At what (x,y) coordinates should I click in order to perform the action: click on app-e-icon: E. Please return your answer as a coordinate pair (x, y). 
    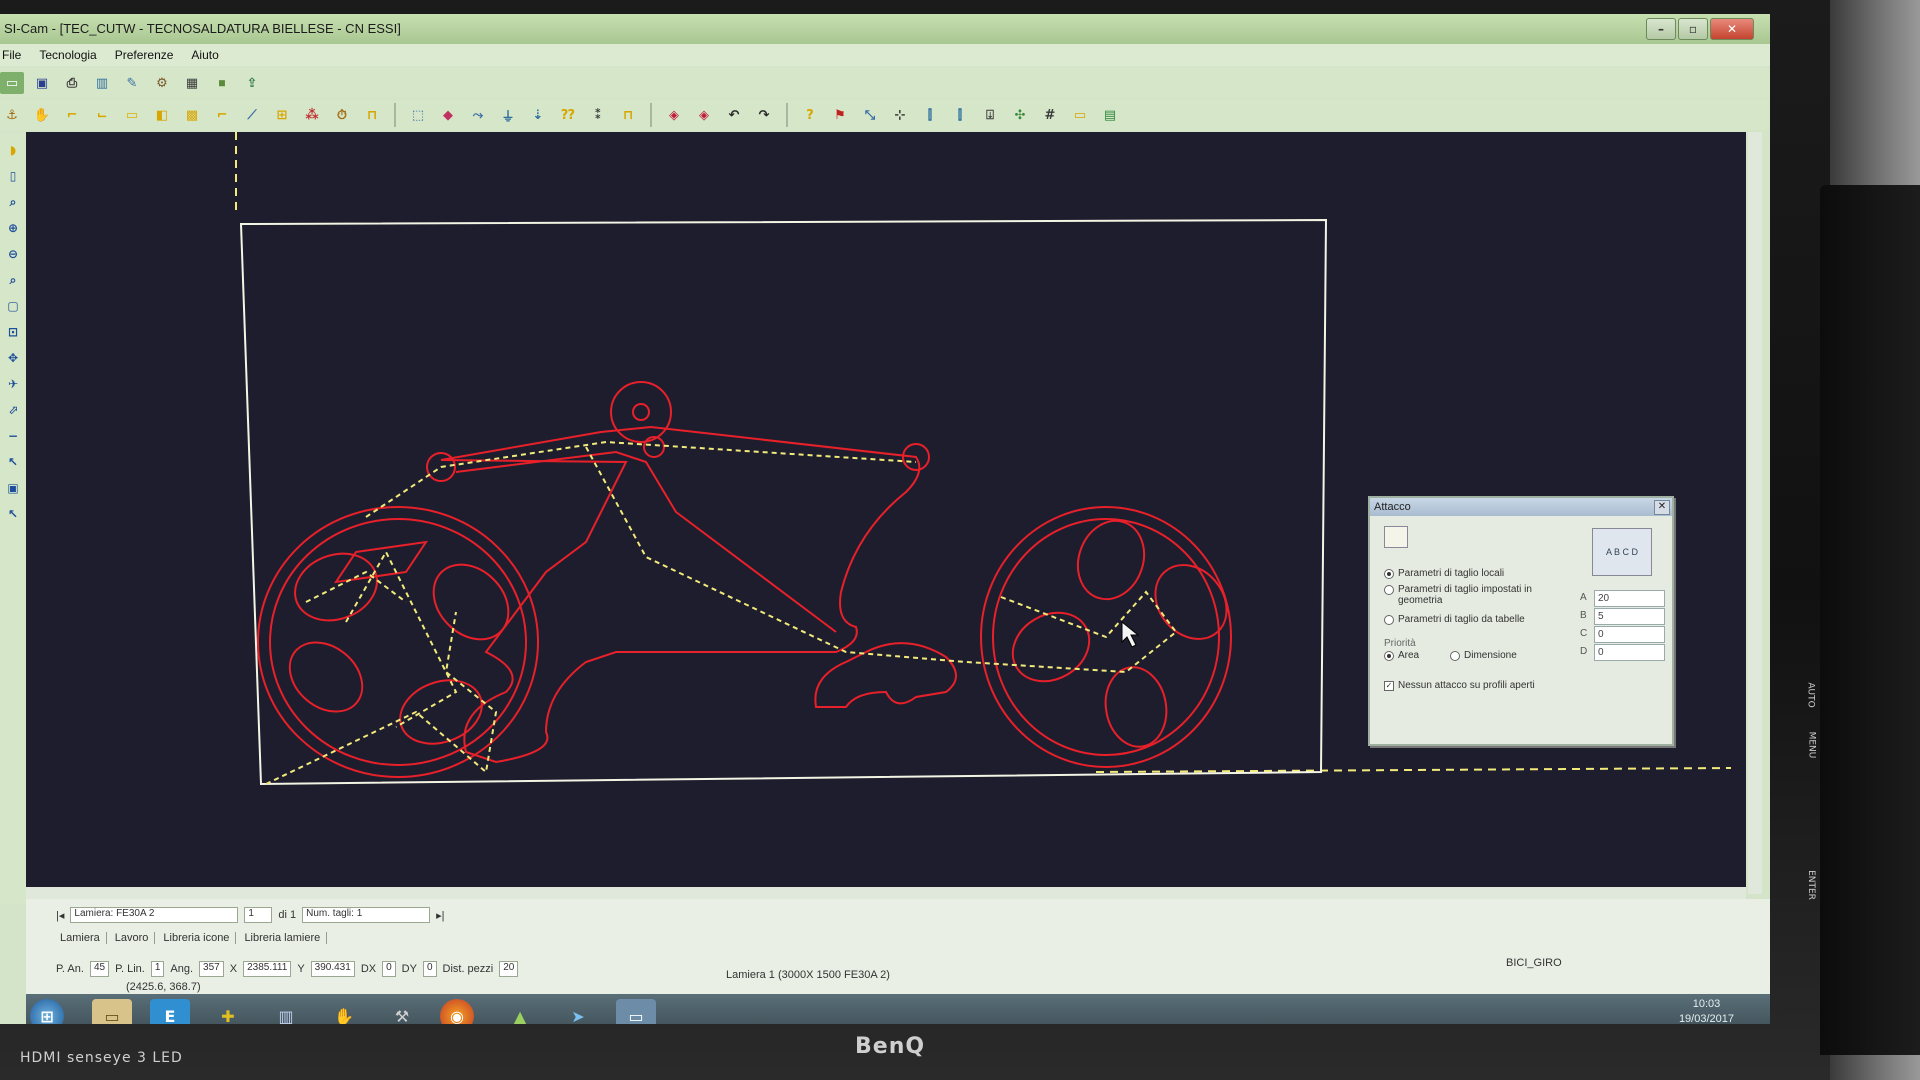
    Looking at the image, I should click on (170, 1011).